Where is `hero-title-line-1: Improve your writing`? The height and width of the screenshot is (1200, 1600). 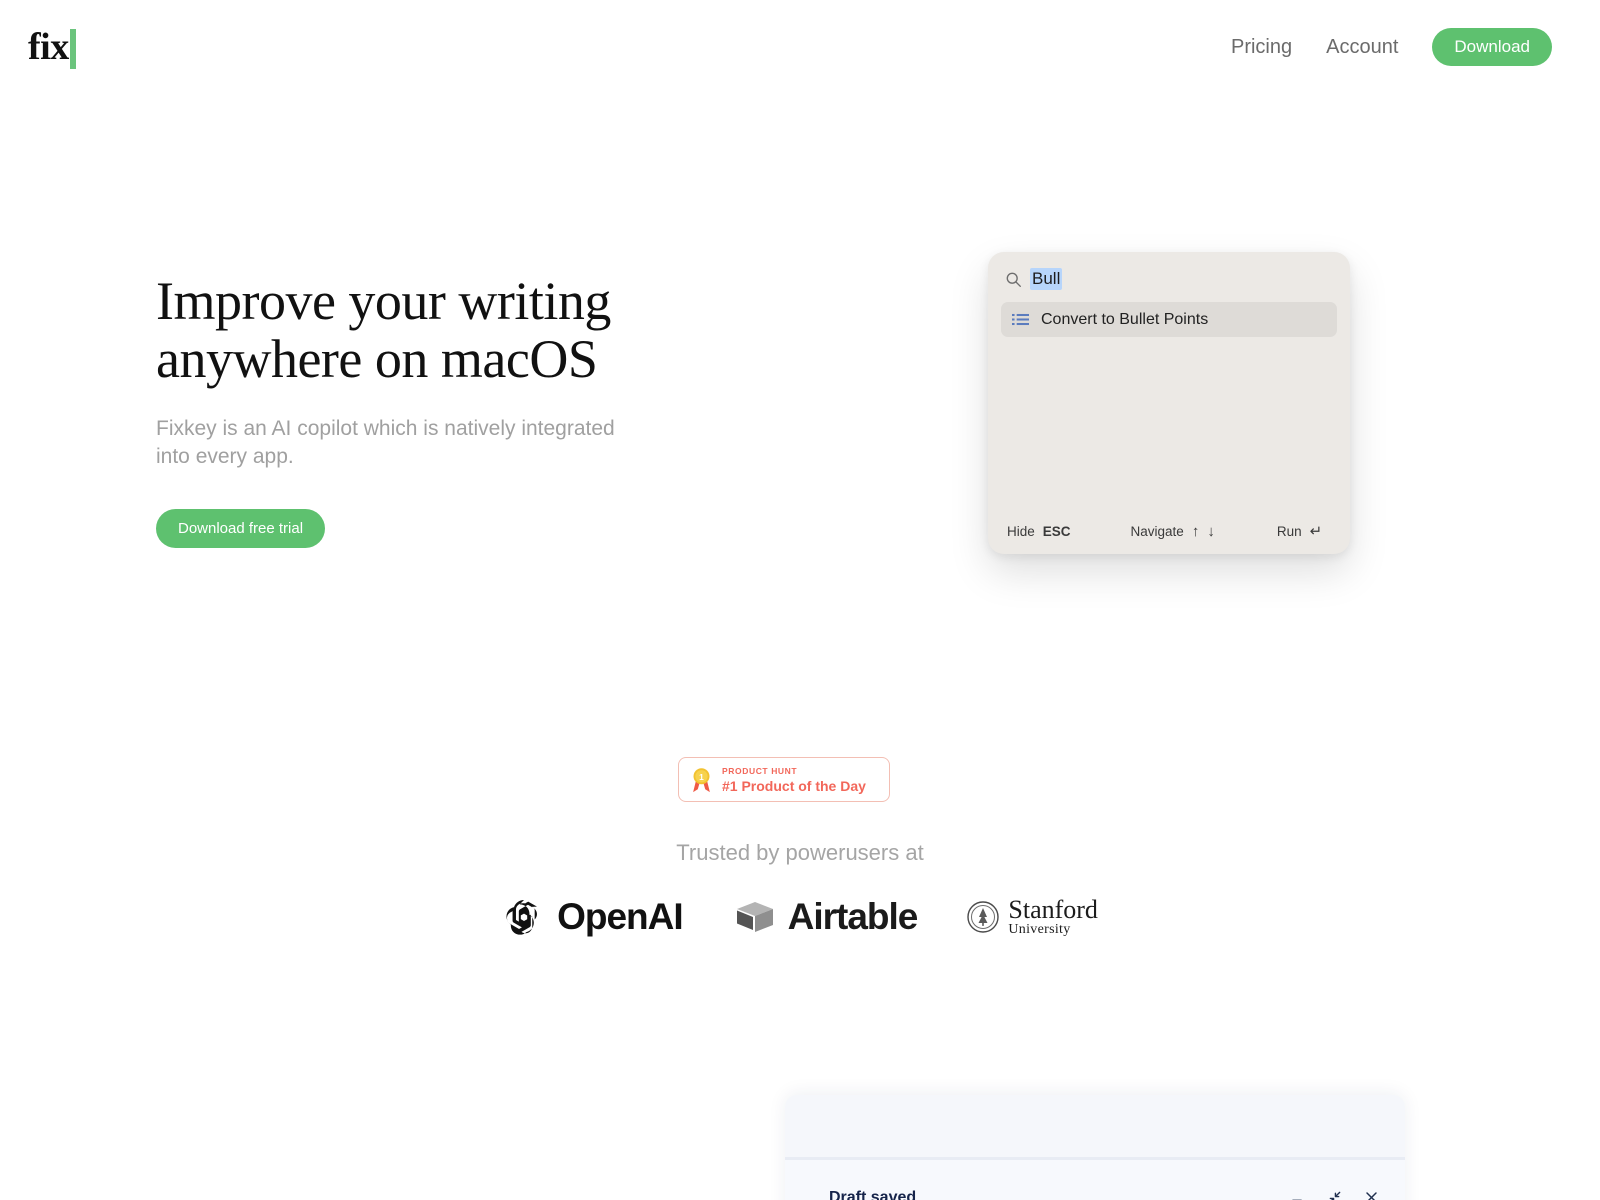
hero-title-line-1: Improve your writing is located at coordinates (383, 301).